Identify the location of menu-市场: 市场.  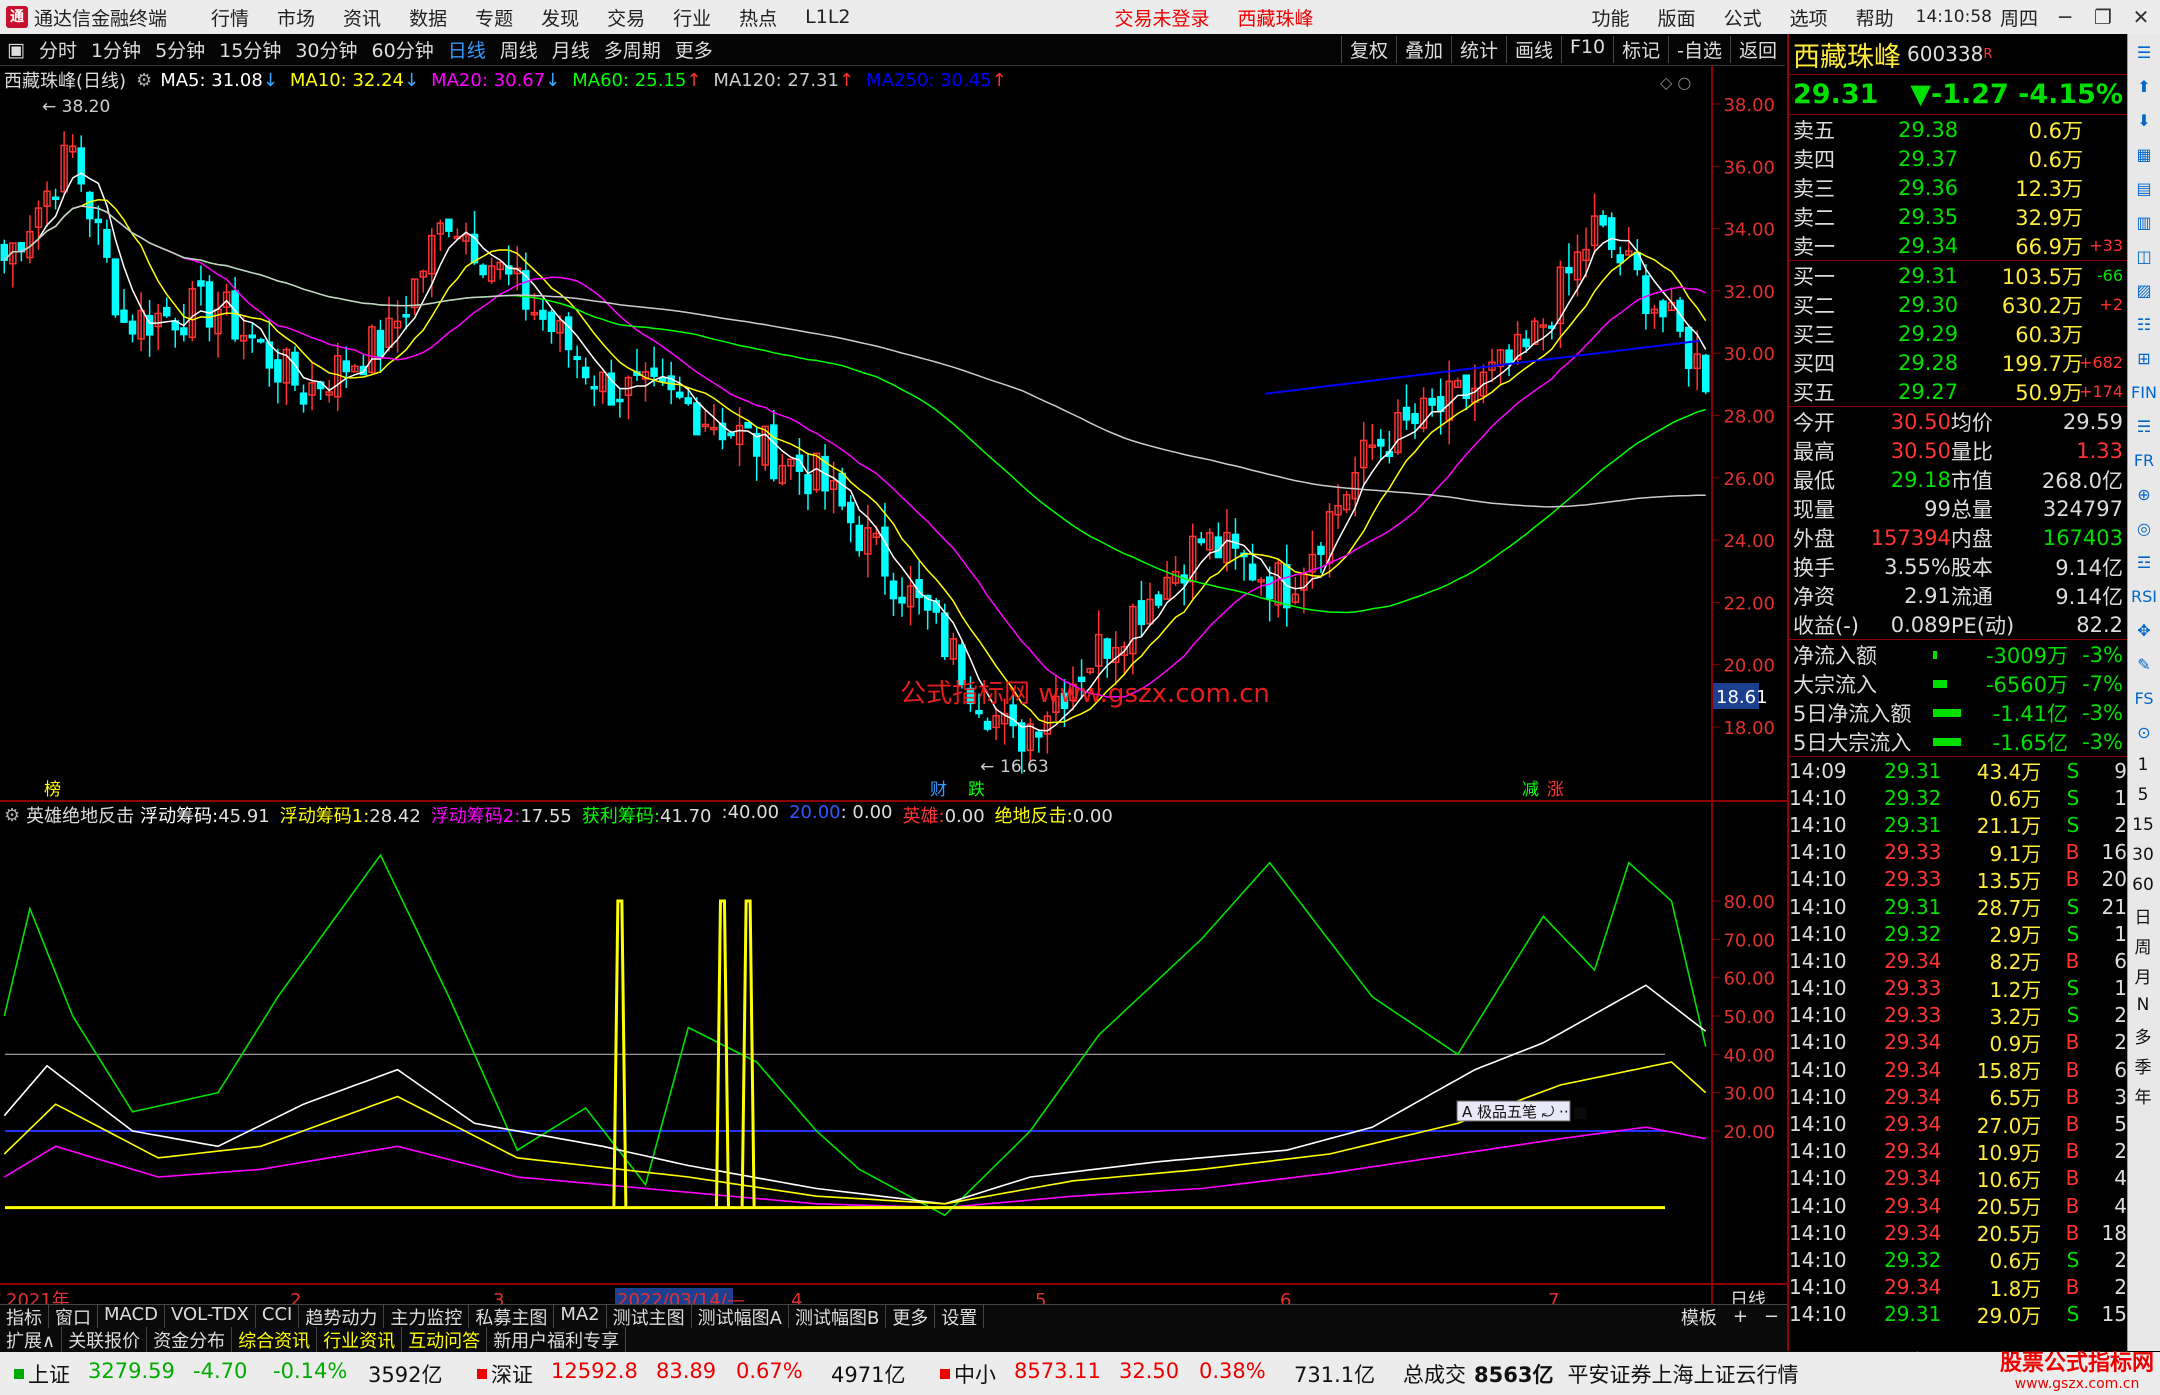
(296, 17).